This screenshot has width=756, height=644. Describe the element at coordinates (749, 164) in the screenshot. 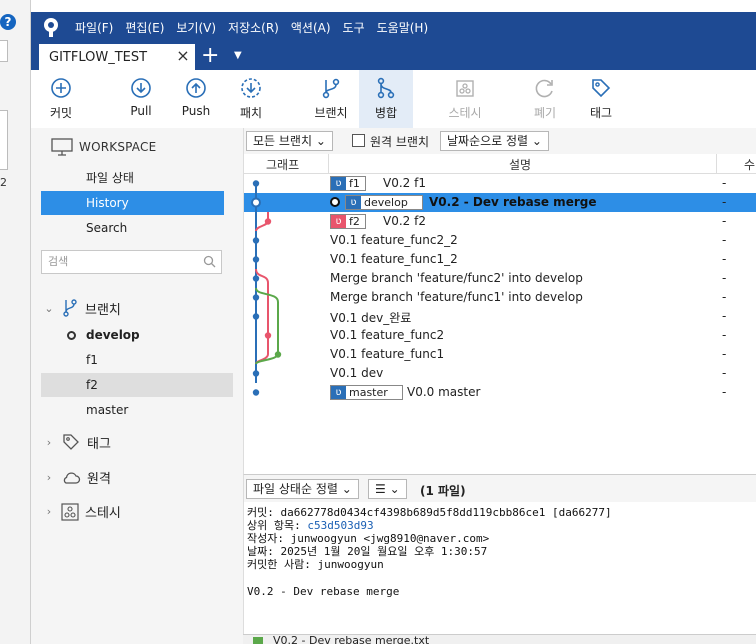

I see `date-column-header: 수` at that location.